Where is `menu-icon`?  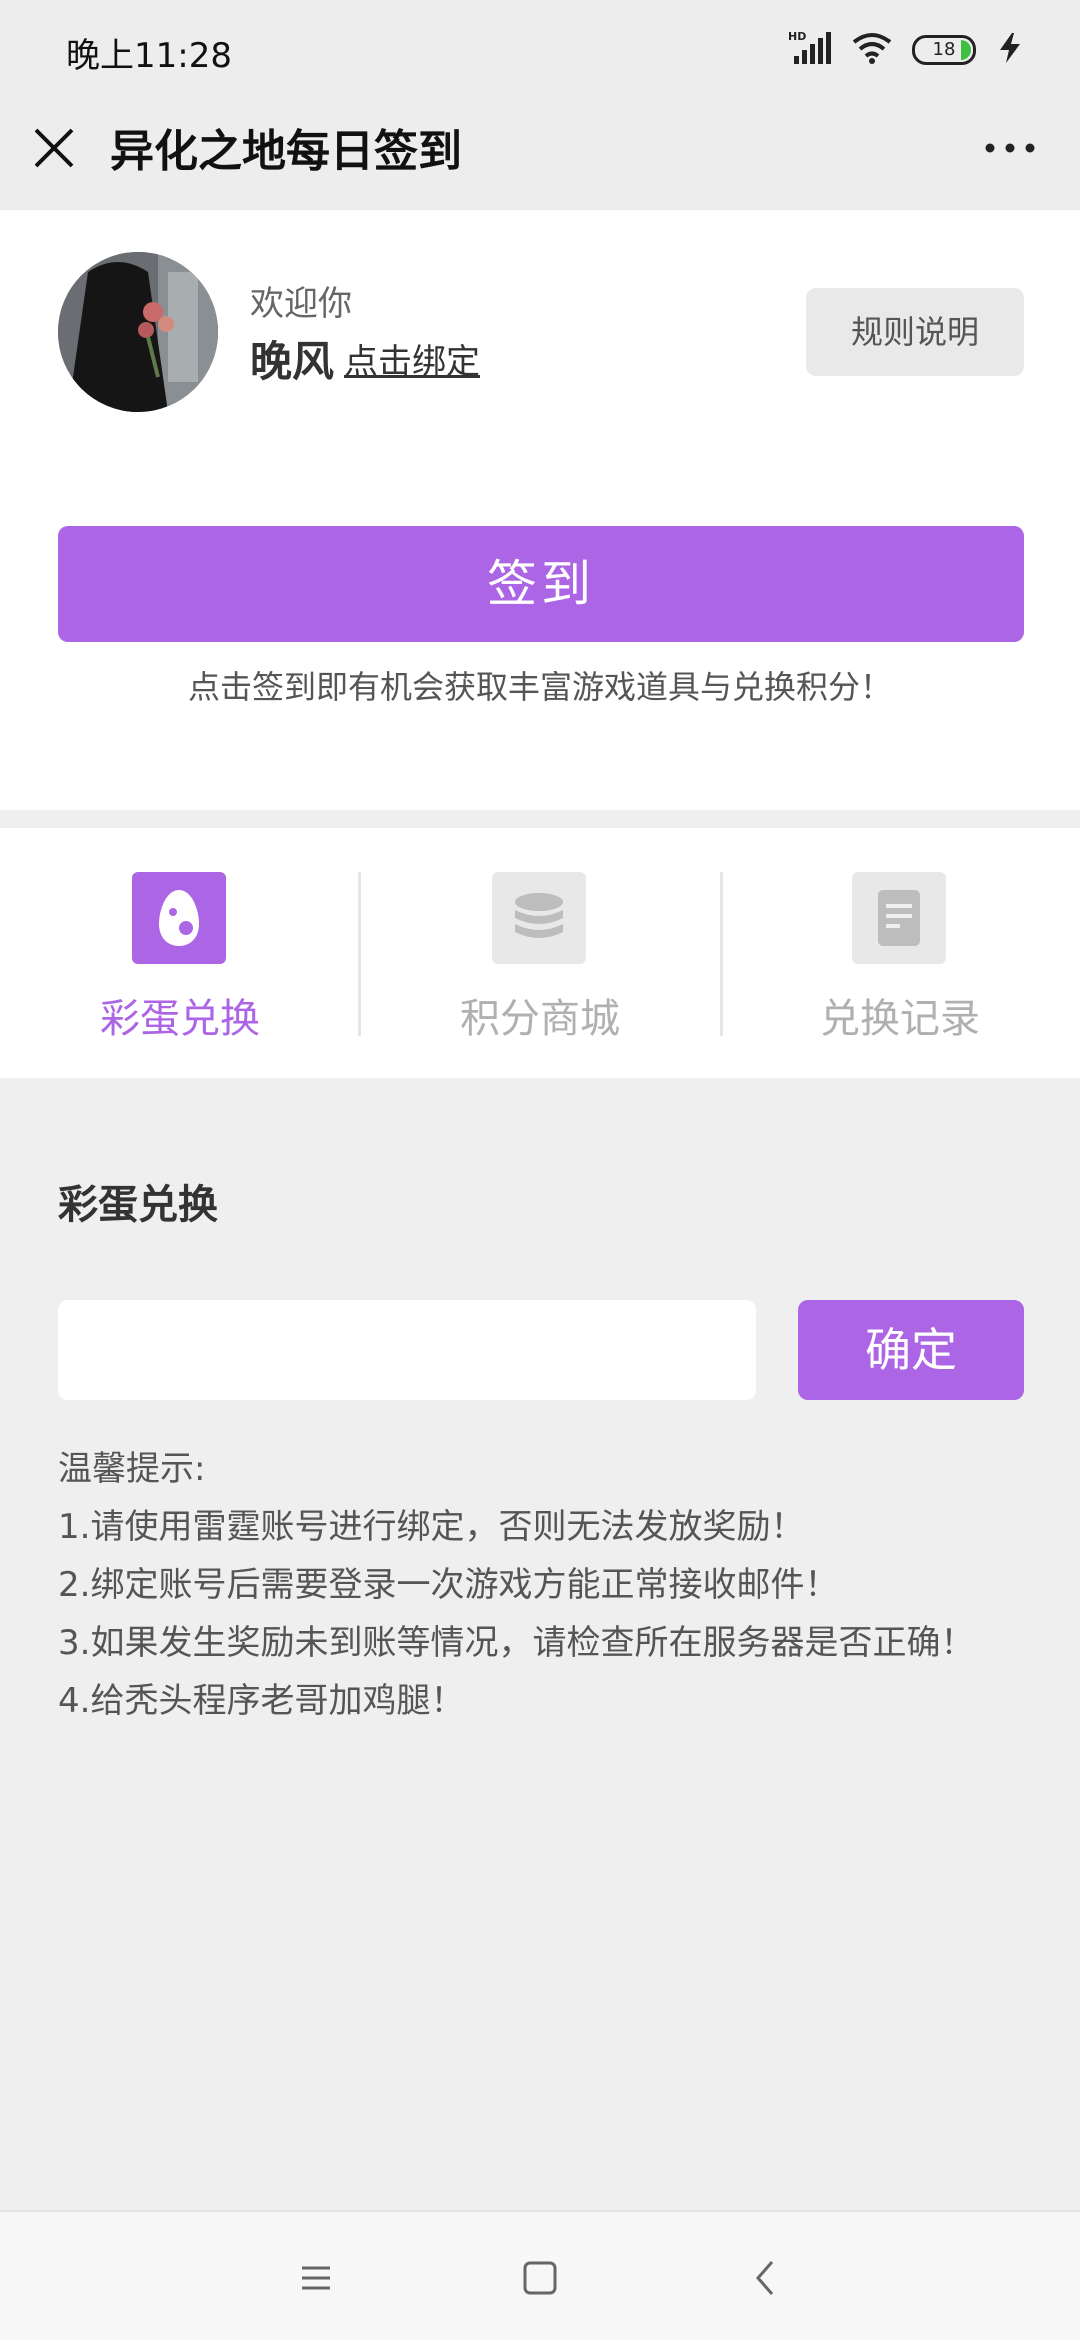
menu-icon is located at coordinates (316, 2278).